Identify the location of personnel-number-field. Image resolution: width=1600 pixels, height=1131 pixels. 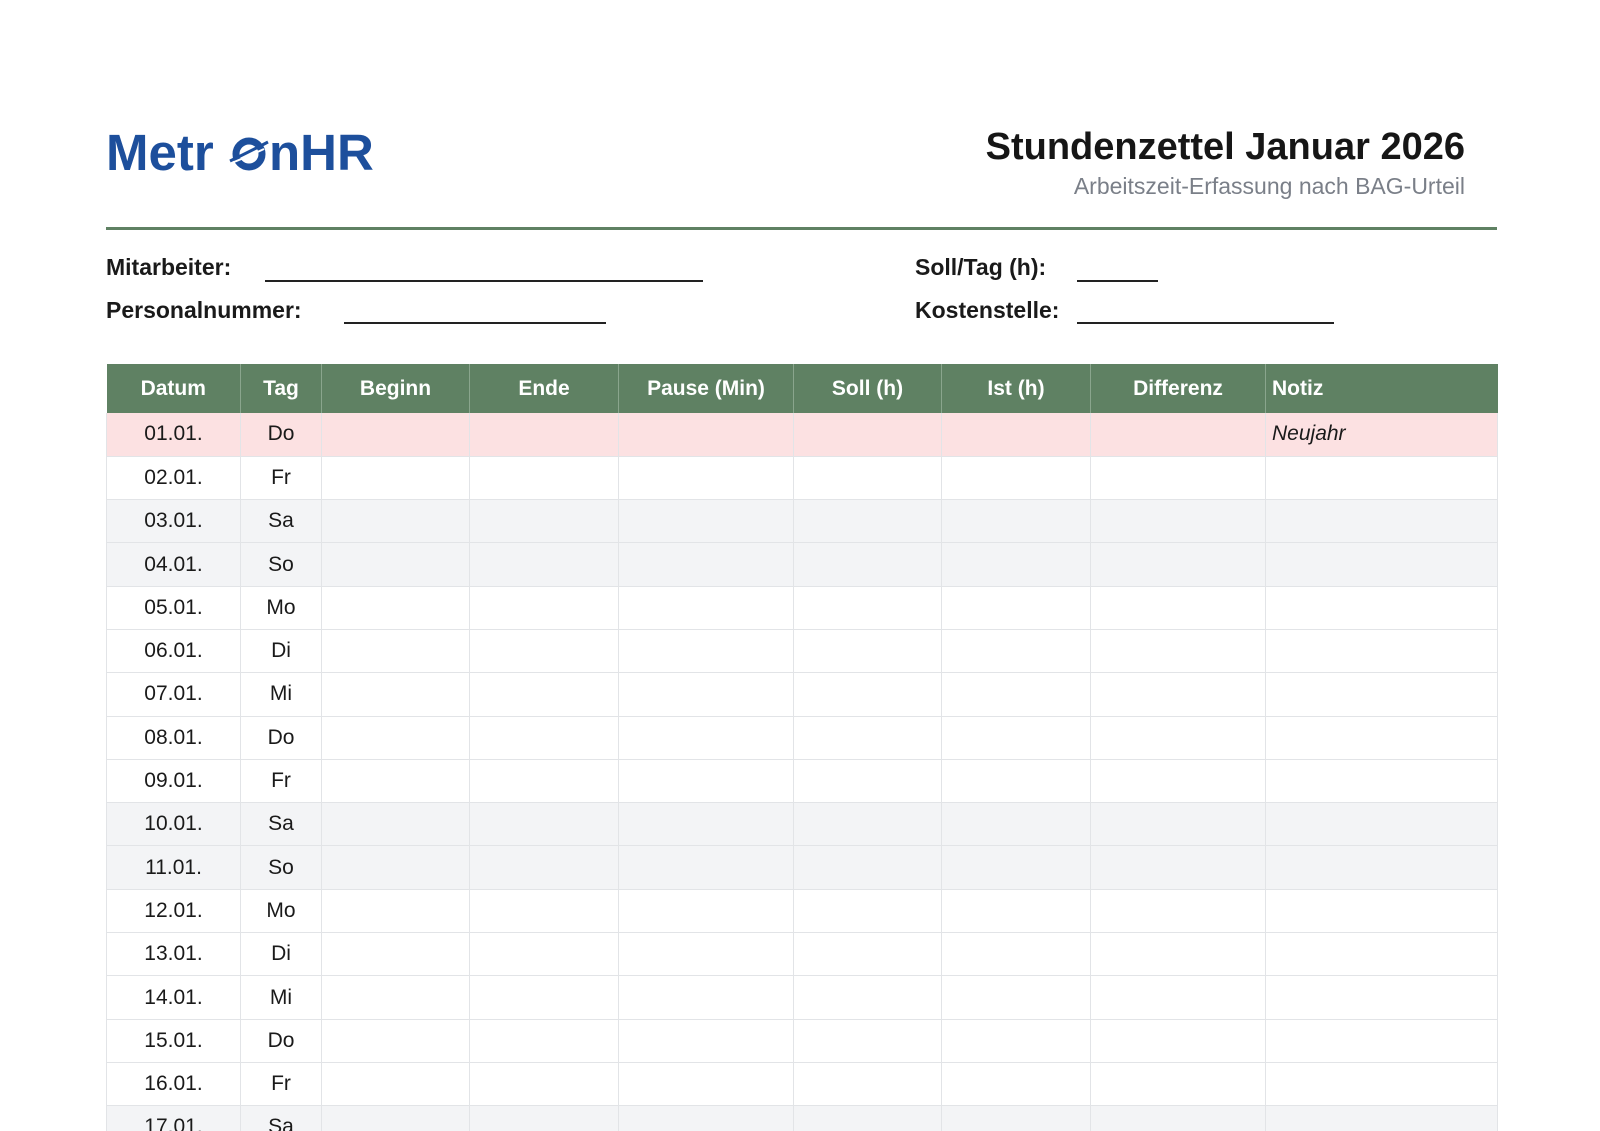
(475, 323).